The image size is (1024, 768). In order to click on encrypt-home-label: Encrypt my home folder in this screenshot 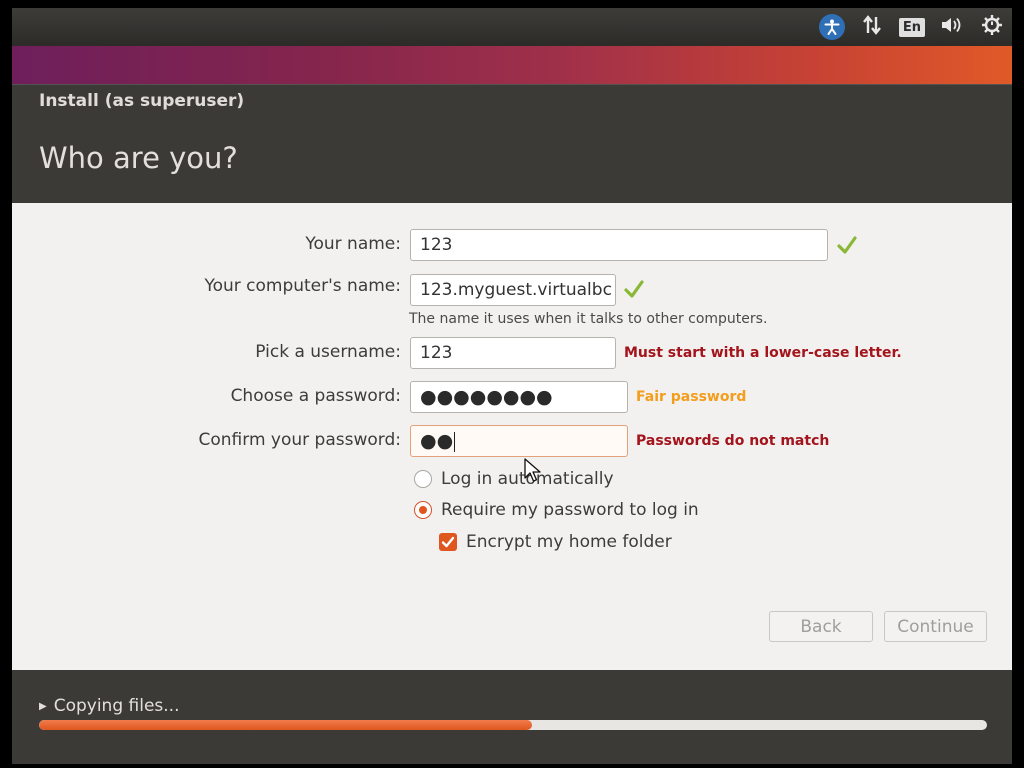, I will do `click(569, 542)`.